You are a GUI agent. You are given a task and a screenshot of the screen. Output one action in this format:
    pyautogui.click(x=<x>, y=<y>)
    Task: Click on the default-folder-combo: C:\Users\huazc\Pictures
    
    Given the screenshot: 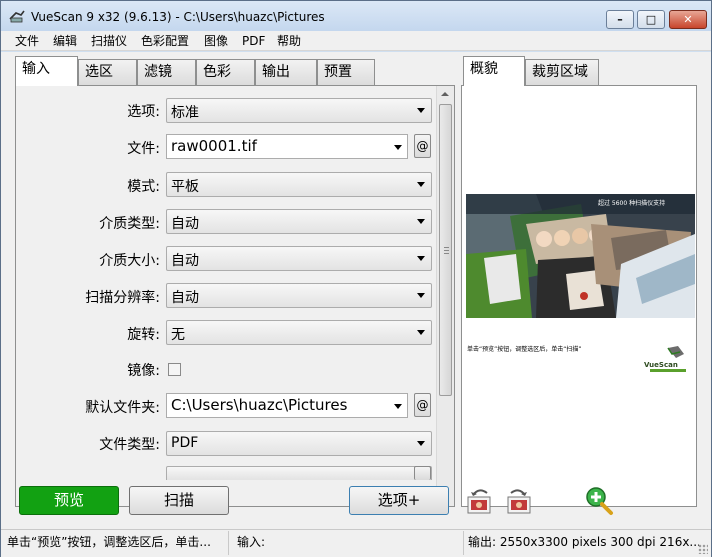 What is the action you would take?
    pyautogui.click(x=287, y=405)
    